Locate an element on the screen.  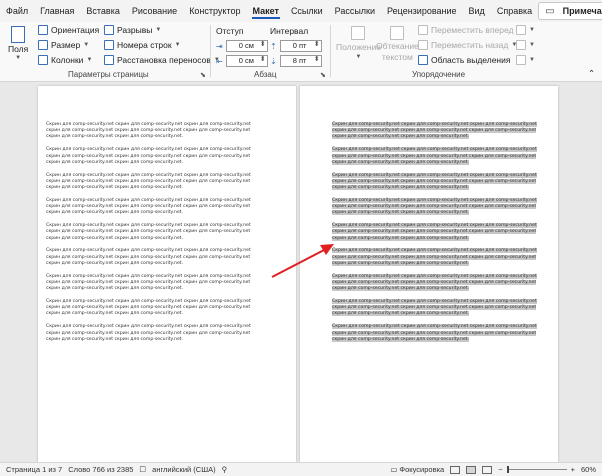
focus-button: Фокусировка is located at coordinates (421, 469).